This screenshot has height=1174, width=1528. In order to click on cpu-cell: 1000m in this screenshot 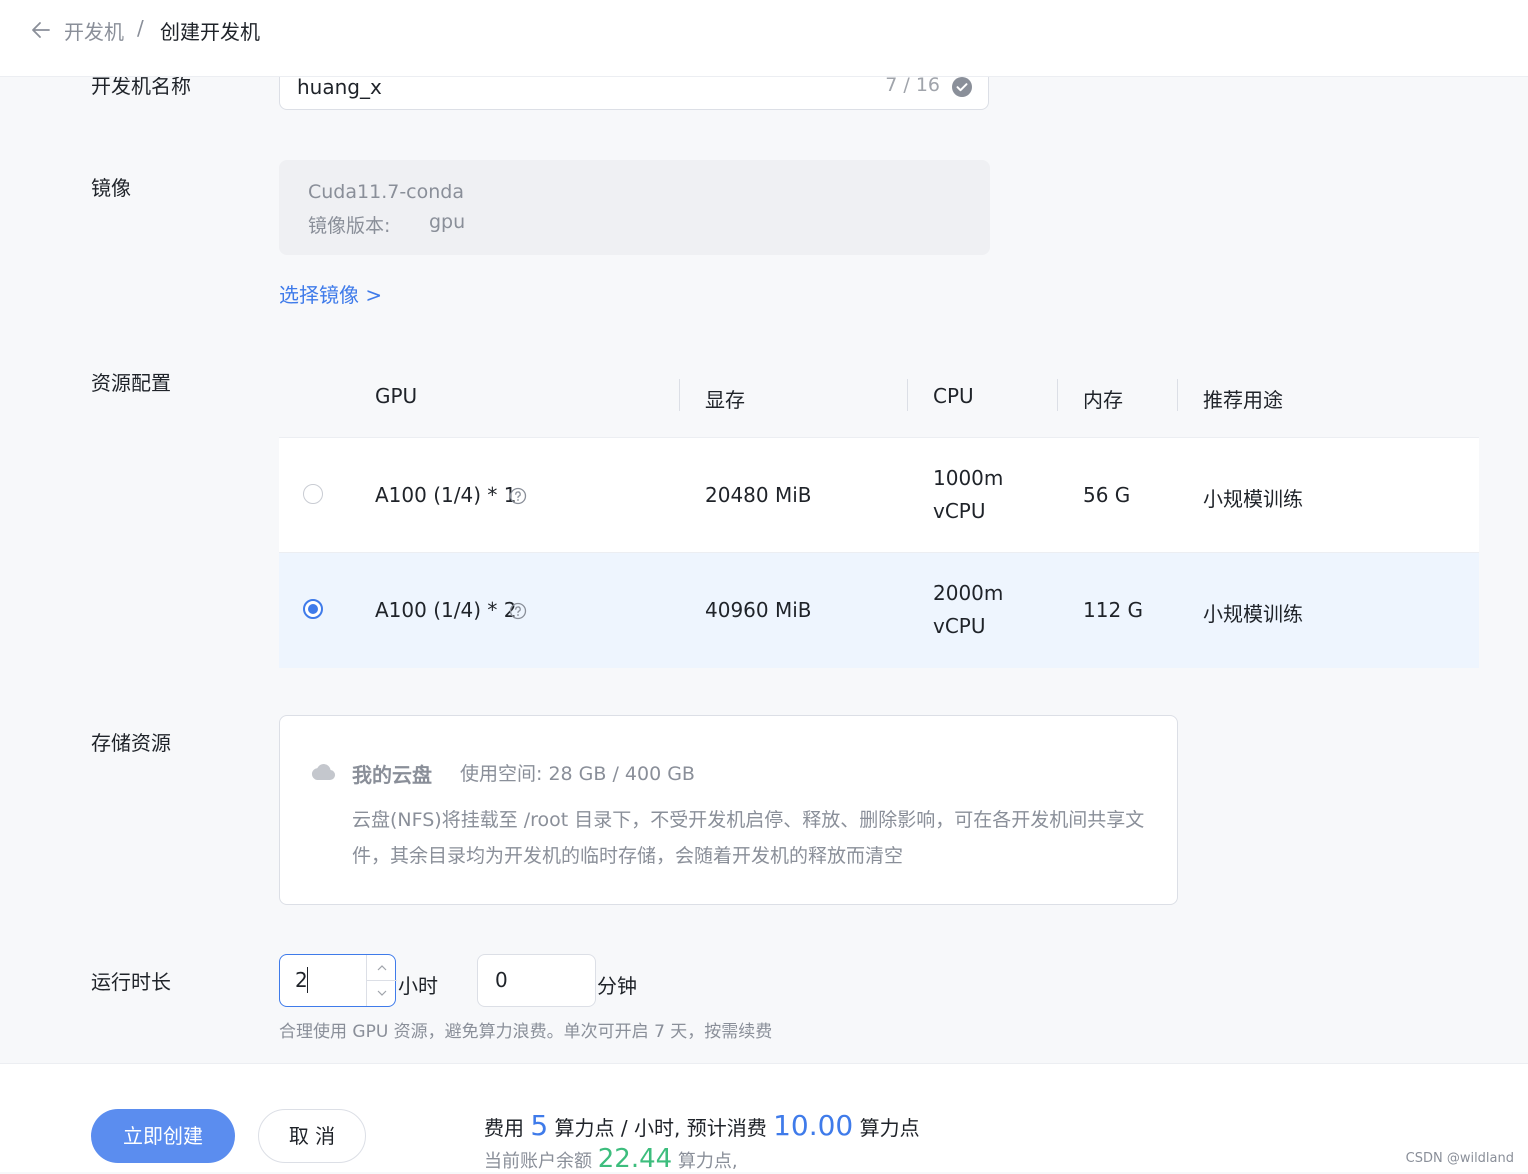, I will do `click(968, 478)`.